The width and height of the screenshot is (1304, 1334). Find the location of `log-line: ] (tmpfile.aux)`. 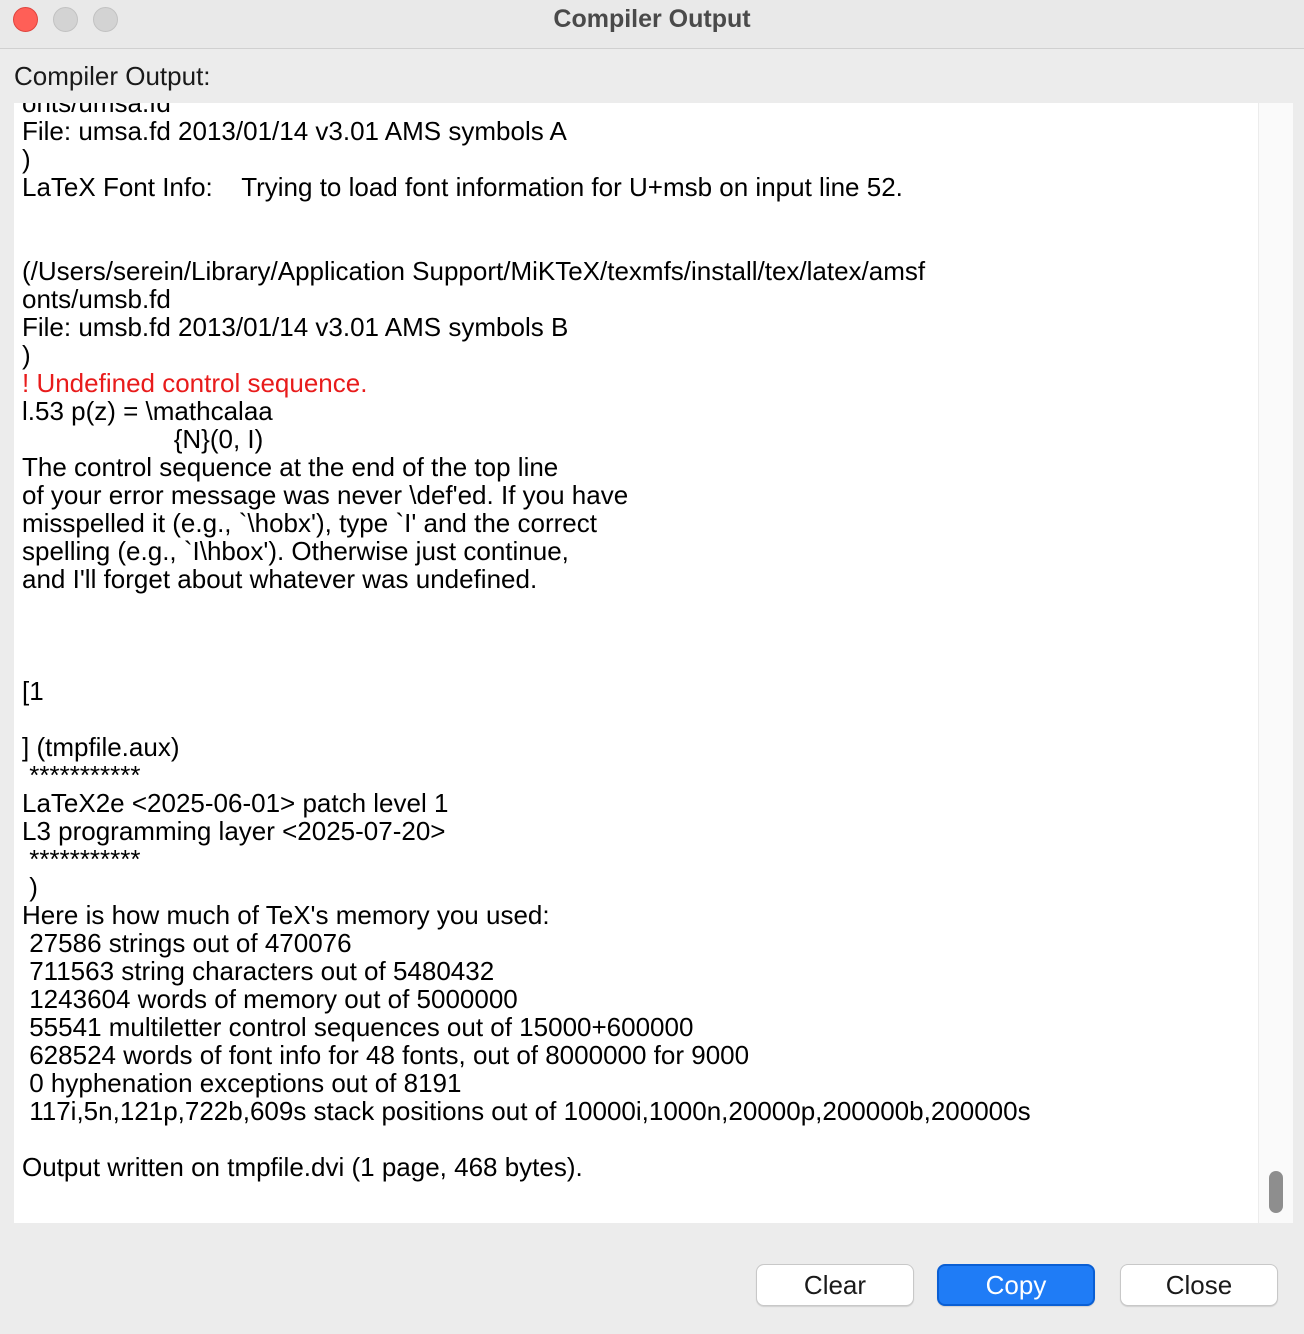

log-line: ] (tmpfile.aux) is located at coordinates (101, 747).